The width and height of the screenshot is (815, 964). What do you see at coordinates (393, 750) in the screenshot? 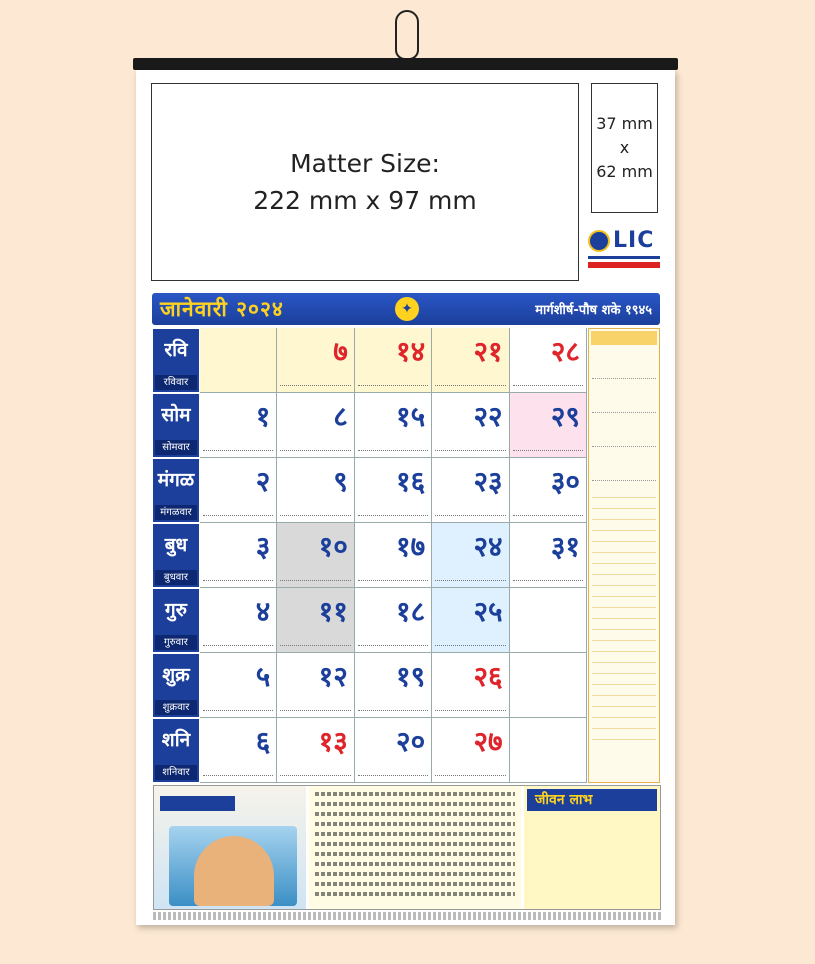
I see `date-cell: २०` at bounding box center [393, 750].